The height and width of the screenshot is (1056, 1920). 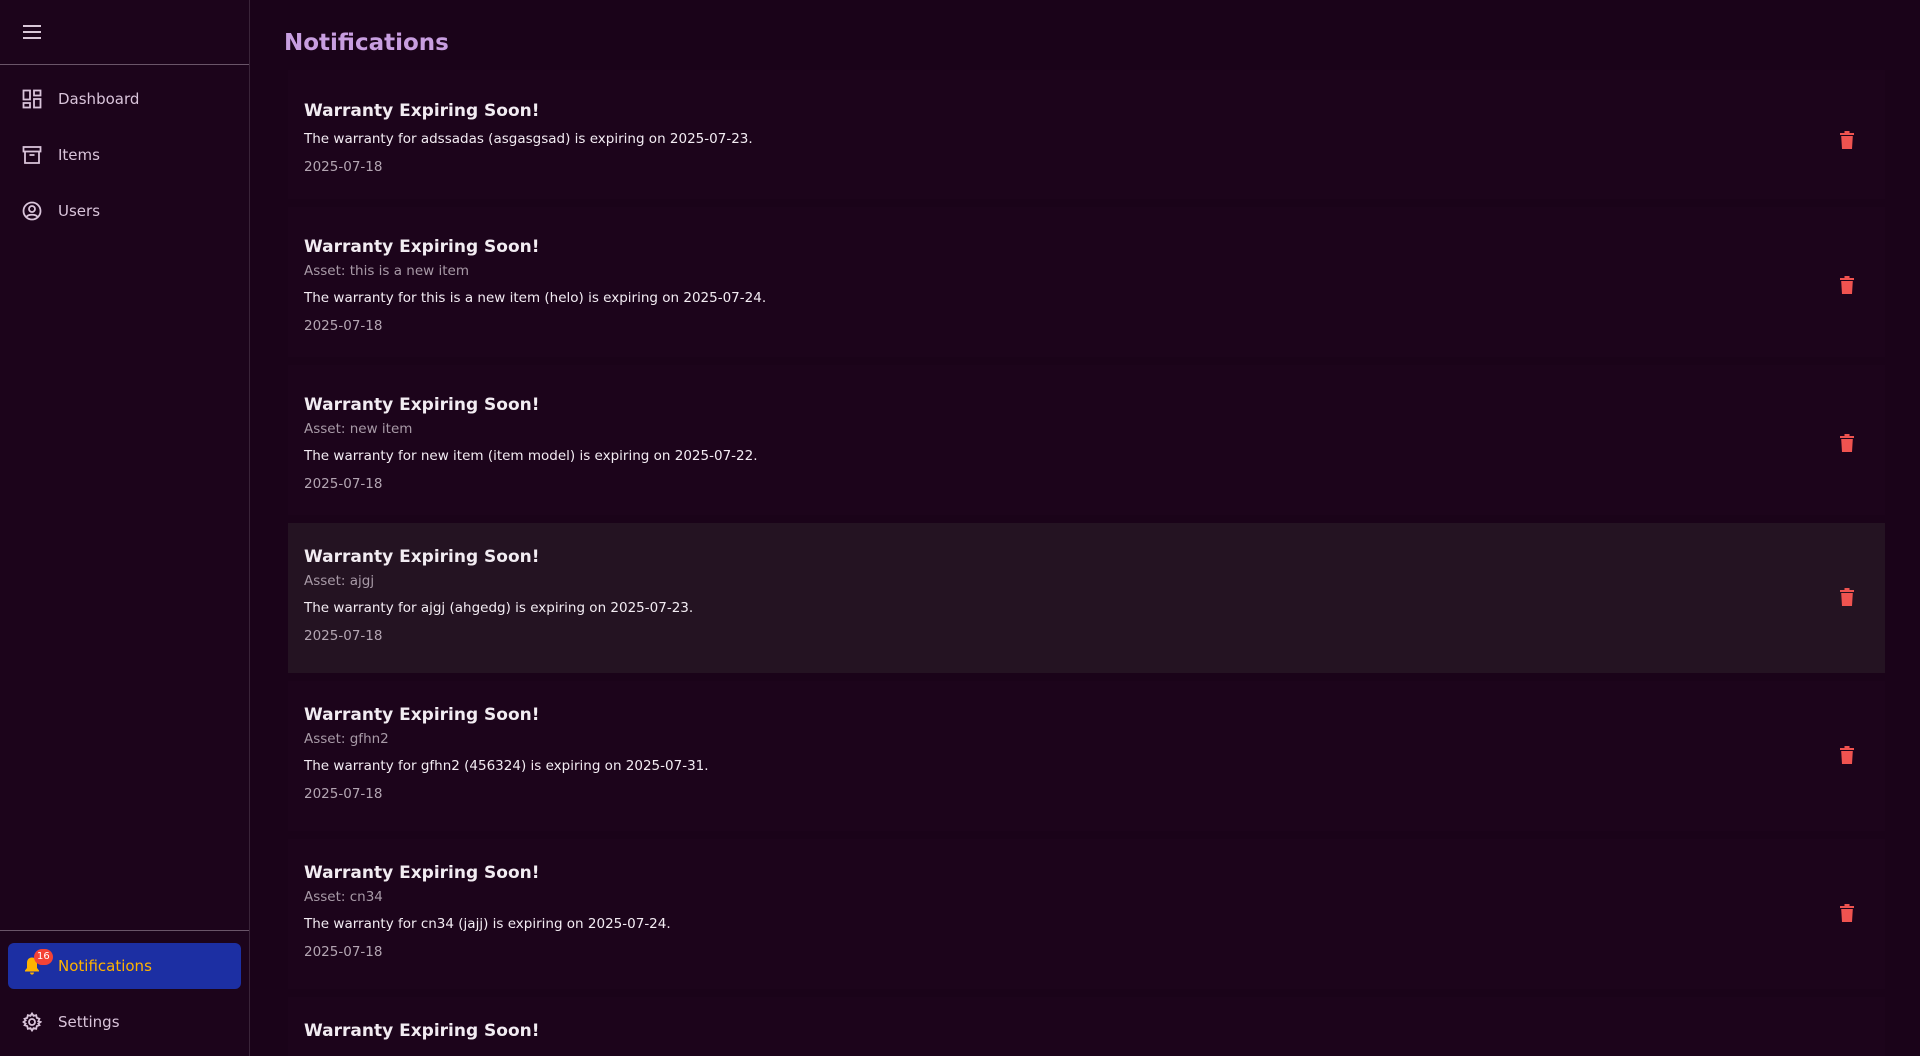 What do you see at coordinates (32, 99) in the screenshot?
I see `dashboard-icon` at bounding box center [32, 99].